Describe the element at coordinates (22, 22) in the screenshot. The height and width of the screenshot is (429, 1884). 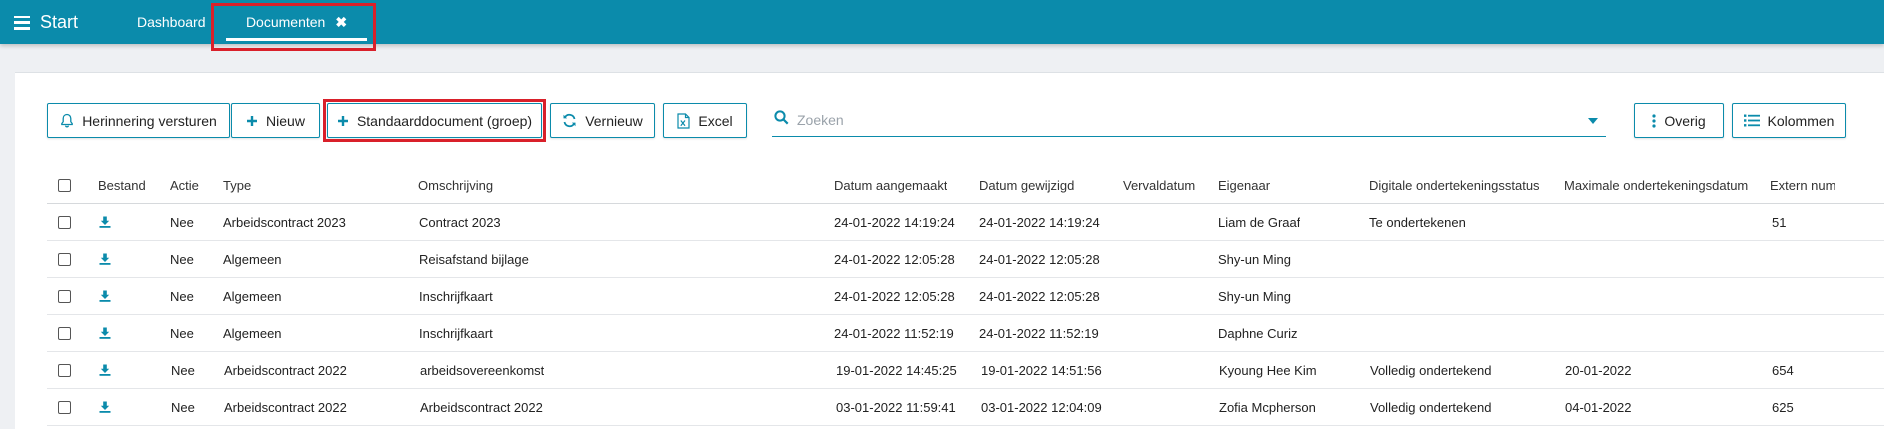
I see `hamburger-icon` at that location.